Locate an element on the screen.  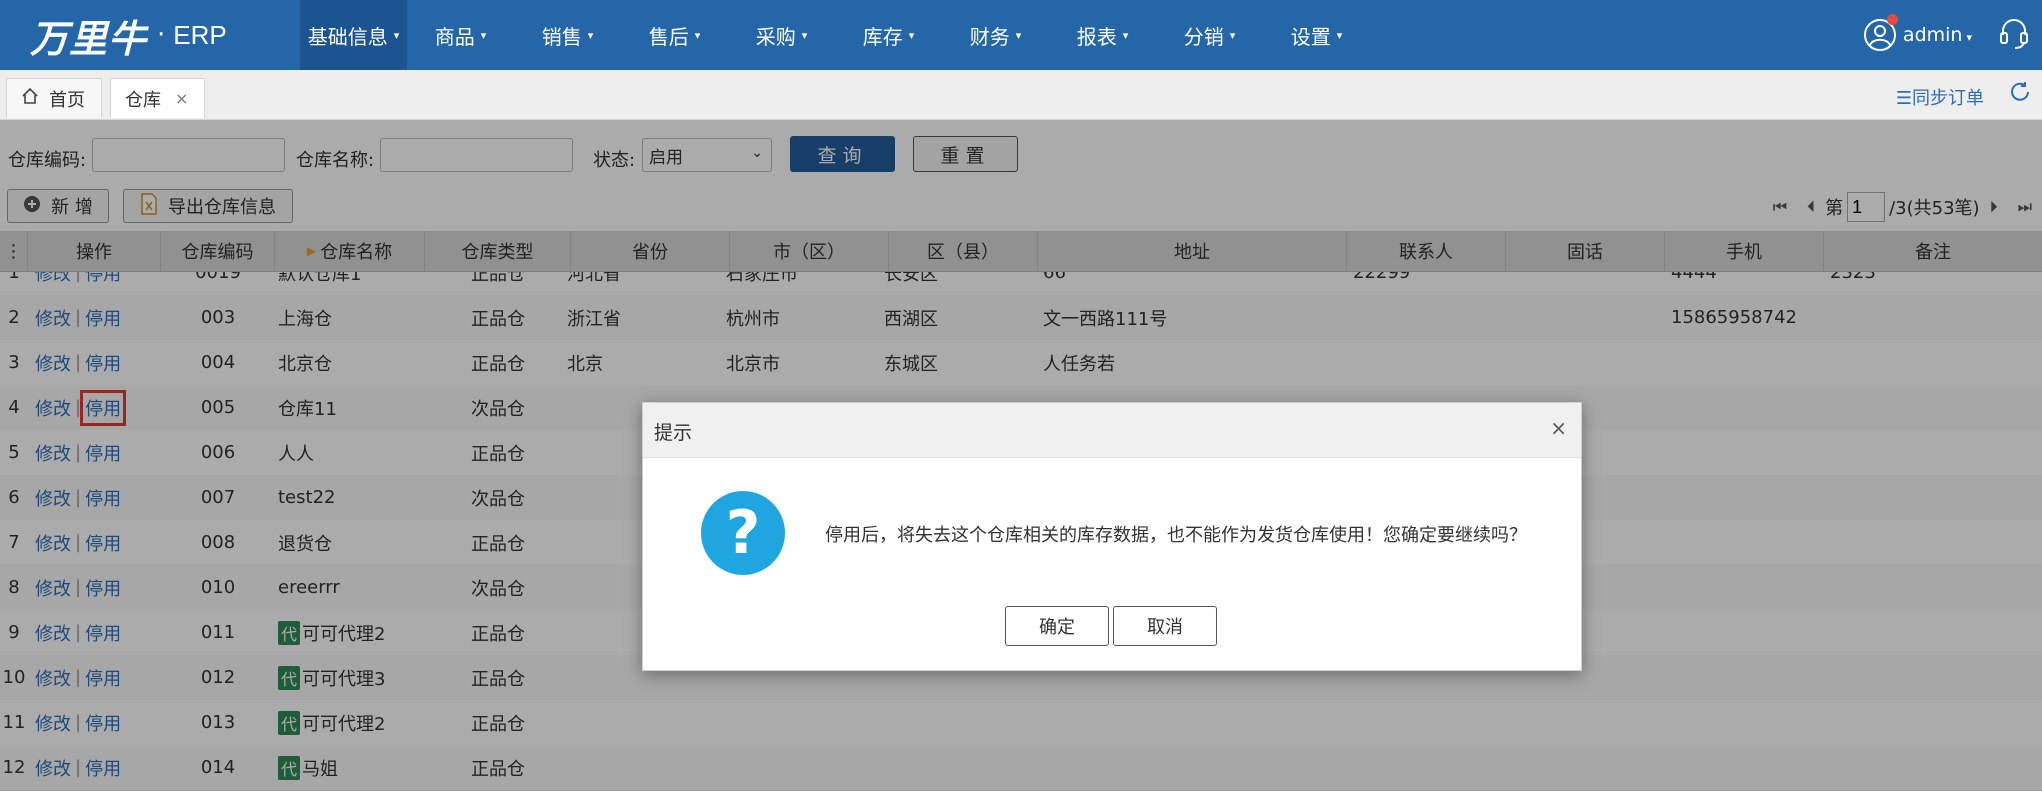
nav-item-label: 报表 is located at coordinates (1096, 36).